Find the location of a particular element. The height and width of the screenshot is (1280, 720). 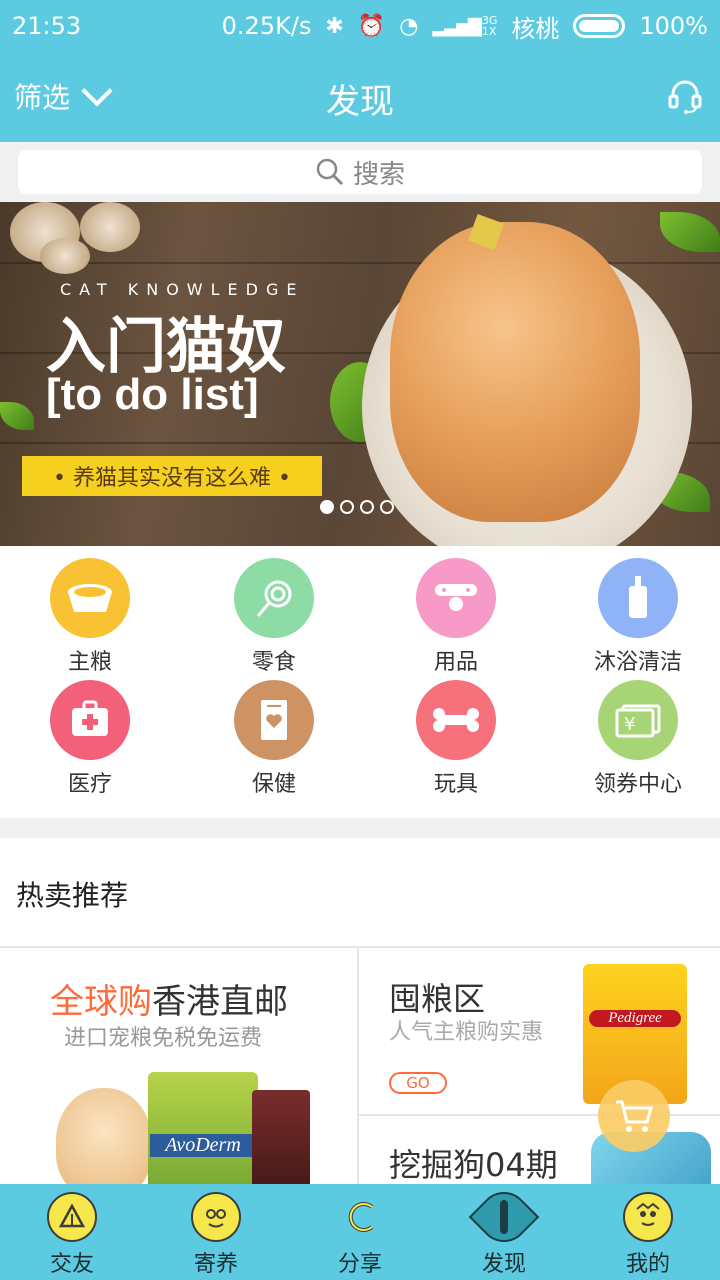

search-input: 搜索 is located at coordinates (360, 172).